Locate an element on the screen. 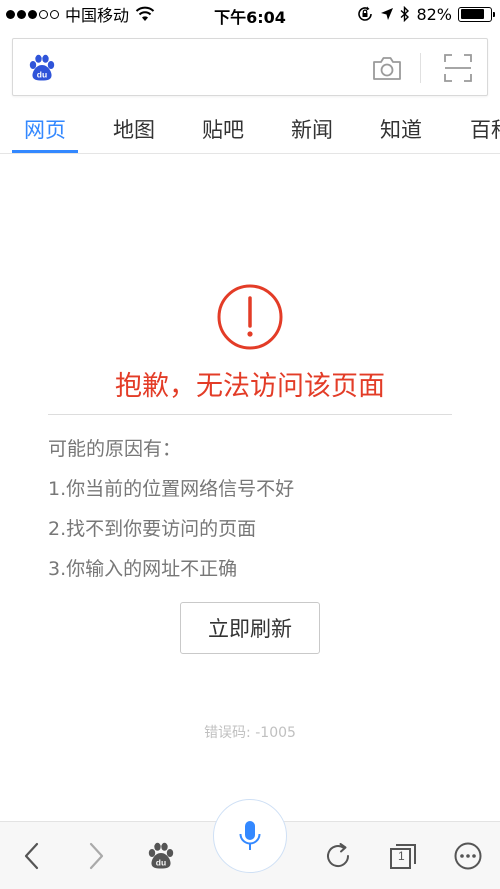 The image size is (500, 889). error-exclamation-icon is located at coordinates (250, 317).